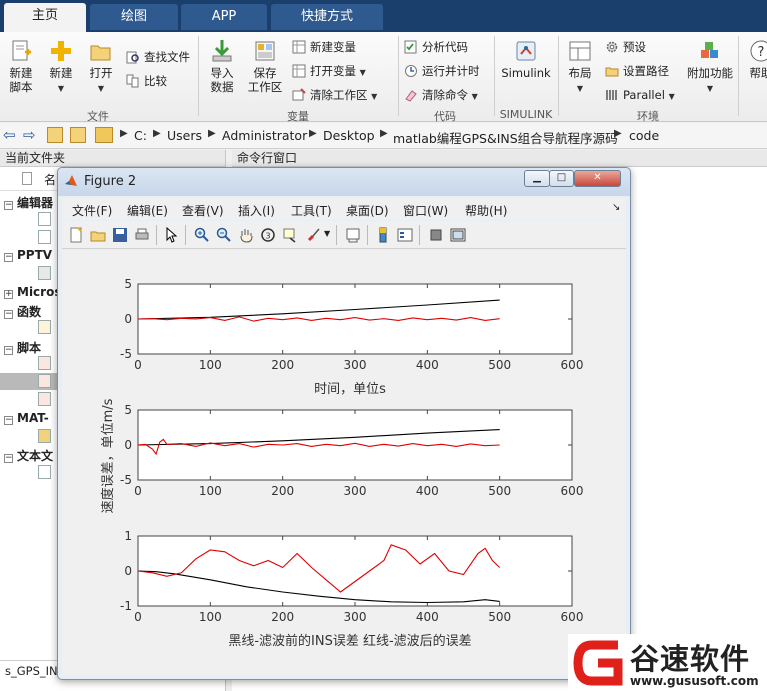 The image size is (767, 691). I want to click on tab-apps: APP, so click(224, 17).